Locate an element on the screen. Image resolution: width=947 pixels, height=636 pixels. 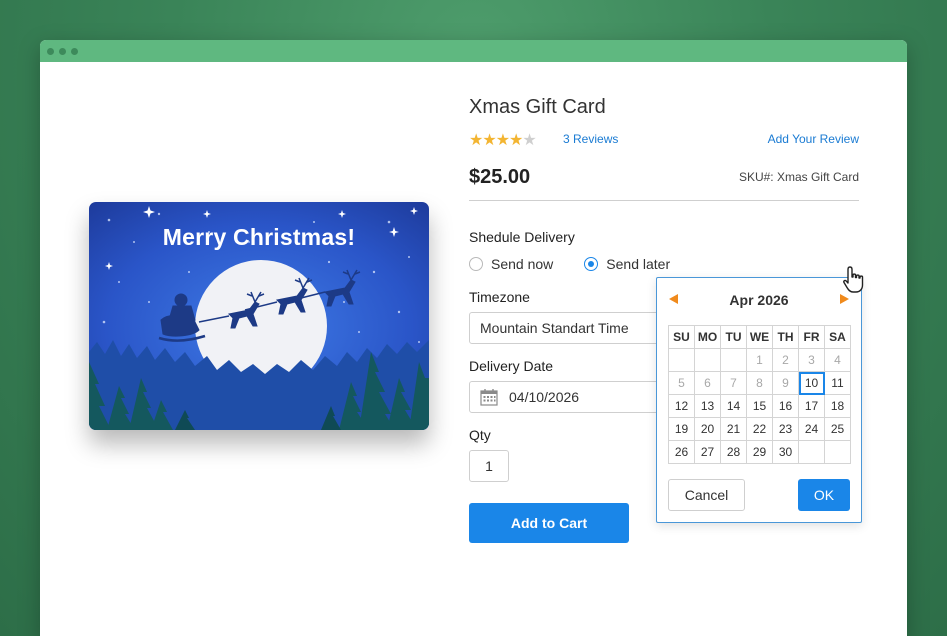
calendar-day: 1 is located at coordinates (759, 360).